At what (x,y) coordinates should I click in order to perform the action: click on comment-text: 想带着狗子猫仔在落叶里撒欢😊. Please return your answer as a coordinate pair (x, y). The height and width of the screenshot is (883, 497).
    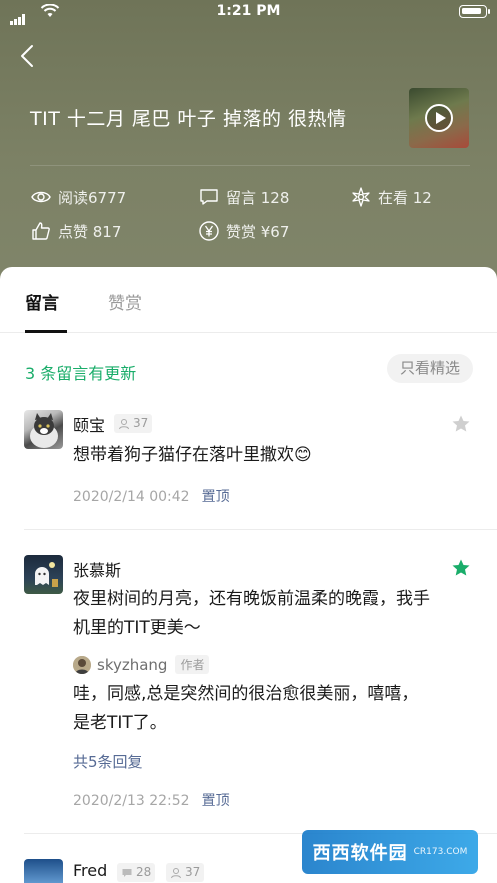
    Looking at the image, I should click on (192, 455).